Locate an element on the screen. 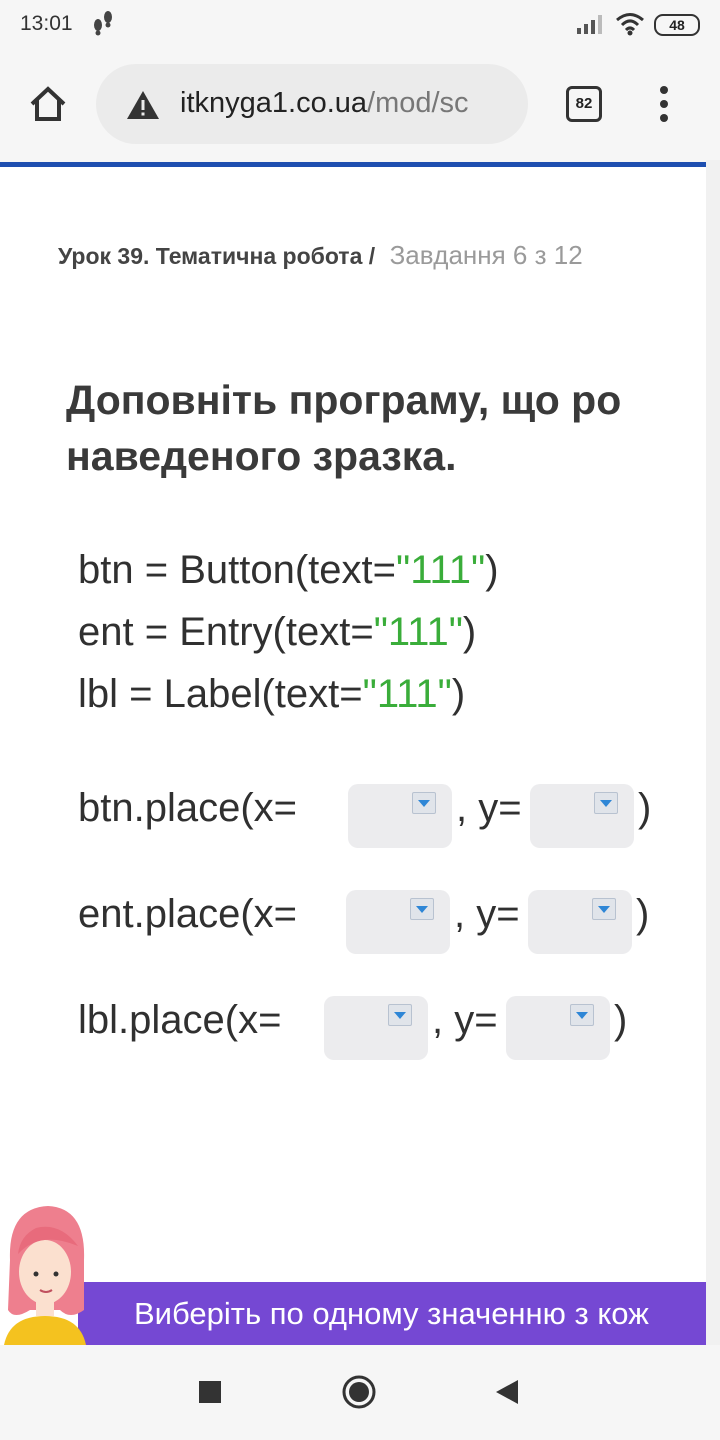 The height and width of the screenshot is (1440, 720). avatar is located at coordinates (45, 1275).